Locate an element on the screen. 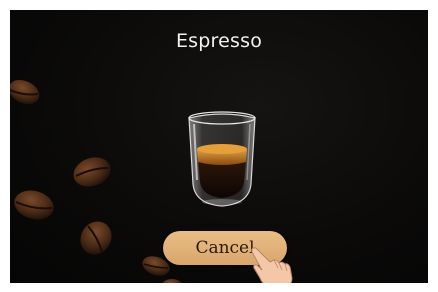 The height and width of the screenshot is (292, 438). espresso-cup-icon is located at coordinates (222, 159).